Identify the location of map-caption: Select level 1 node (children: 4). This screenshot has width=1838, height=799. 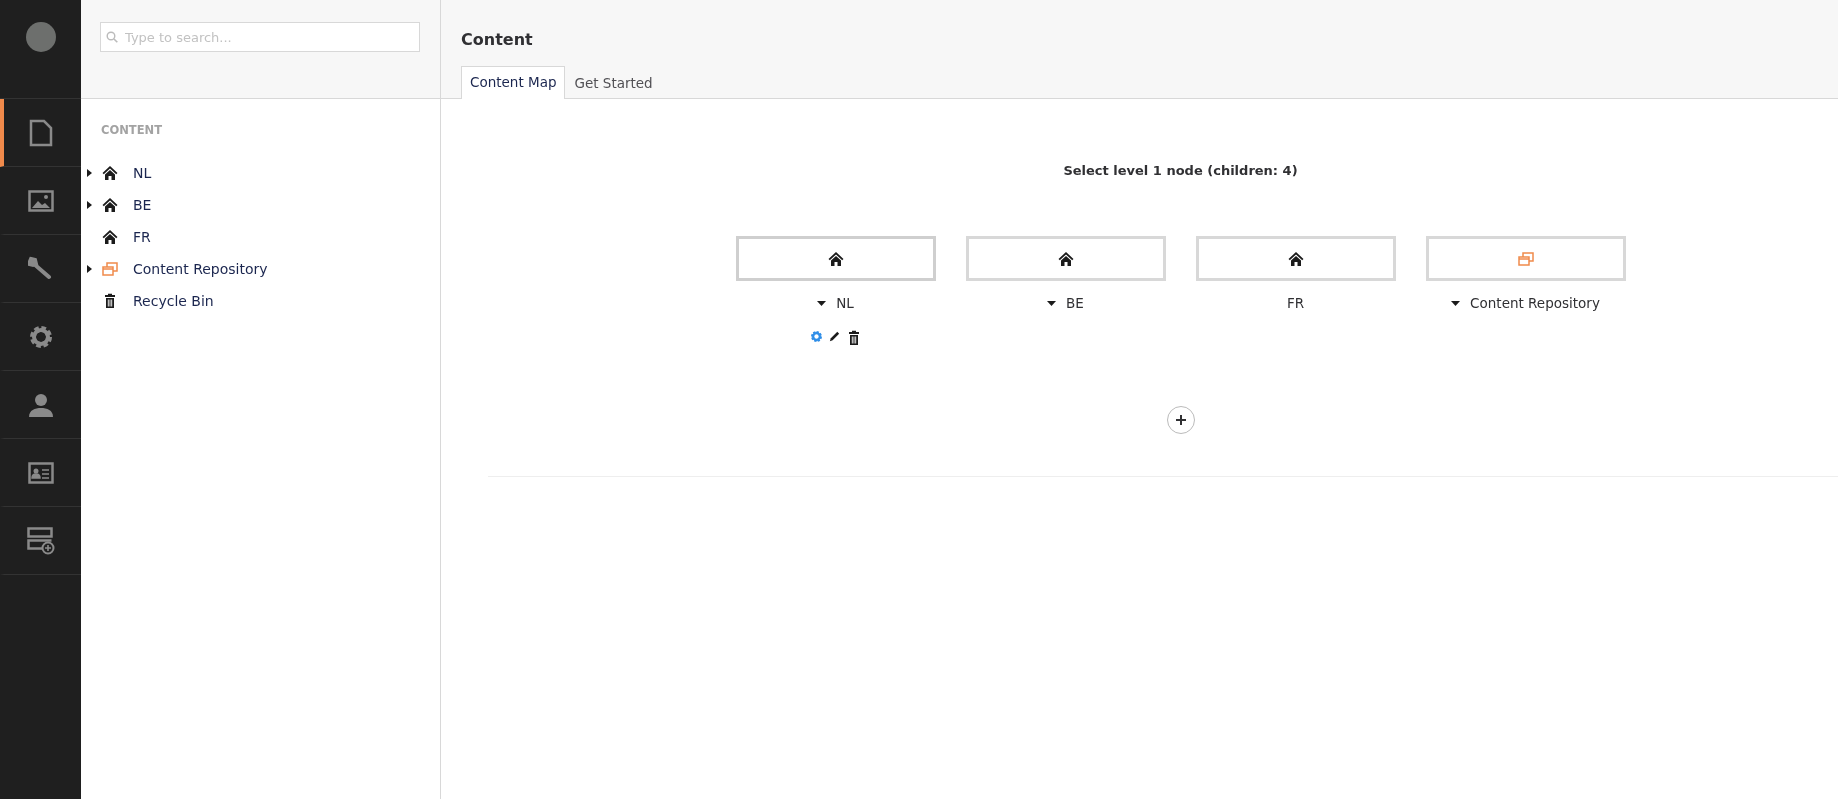
(1180, 170).